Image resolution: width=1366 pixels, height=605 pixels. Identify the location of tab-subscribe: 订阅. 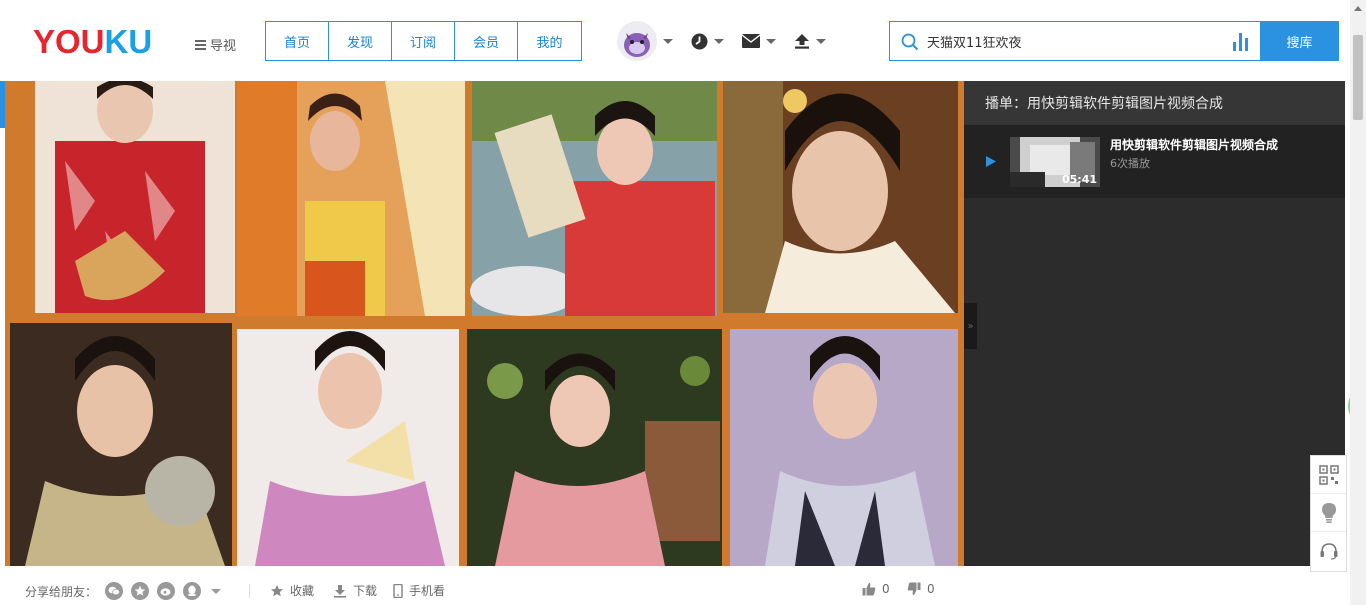
(423, 41).